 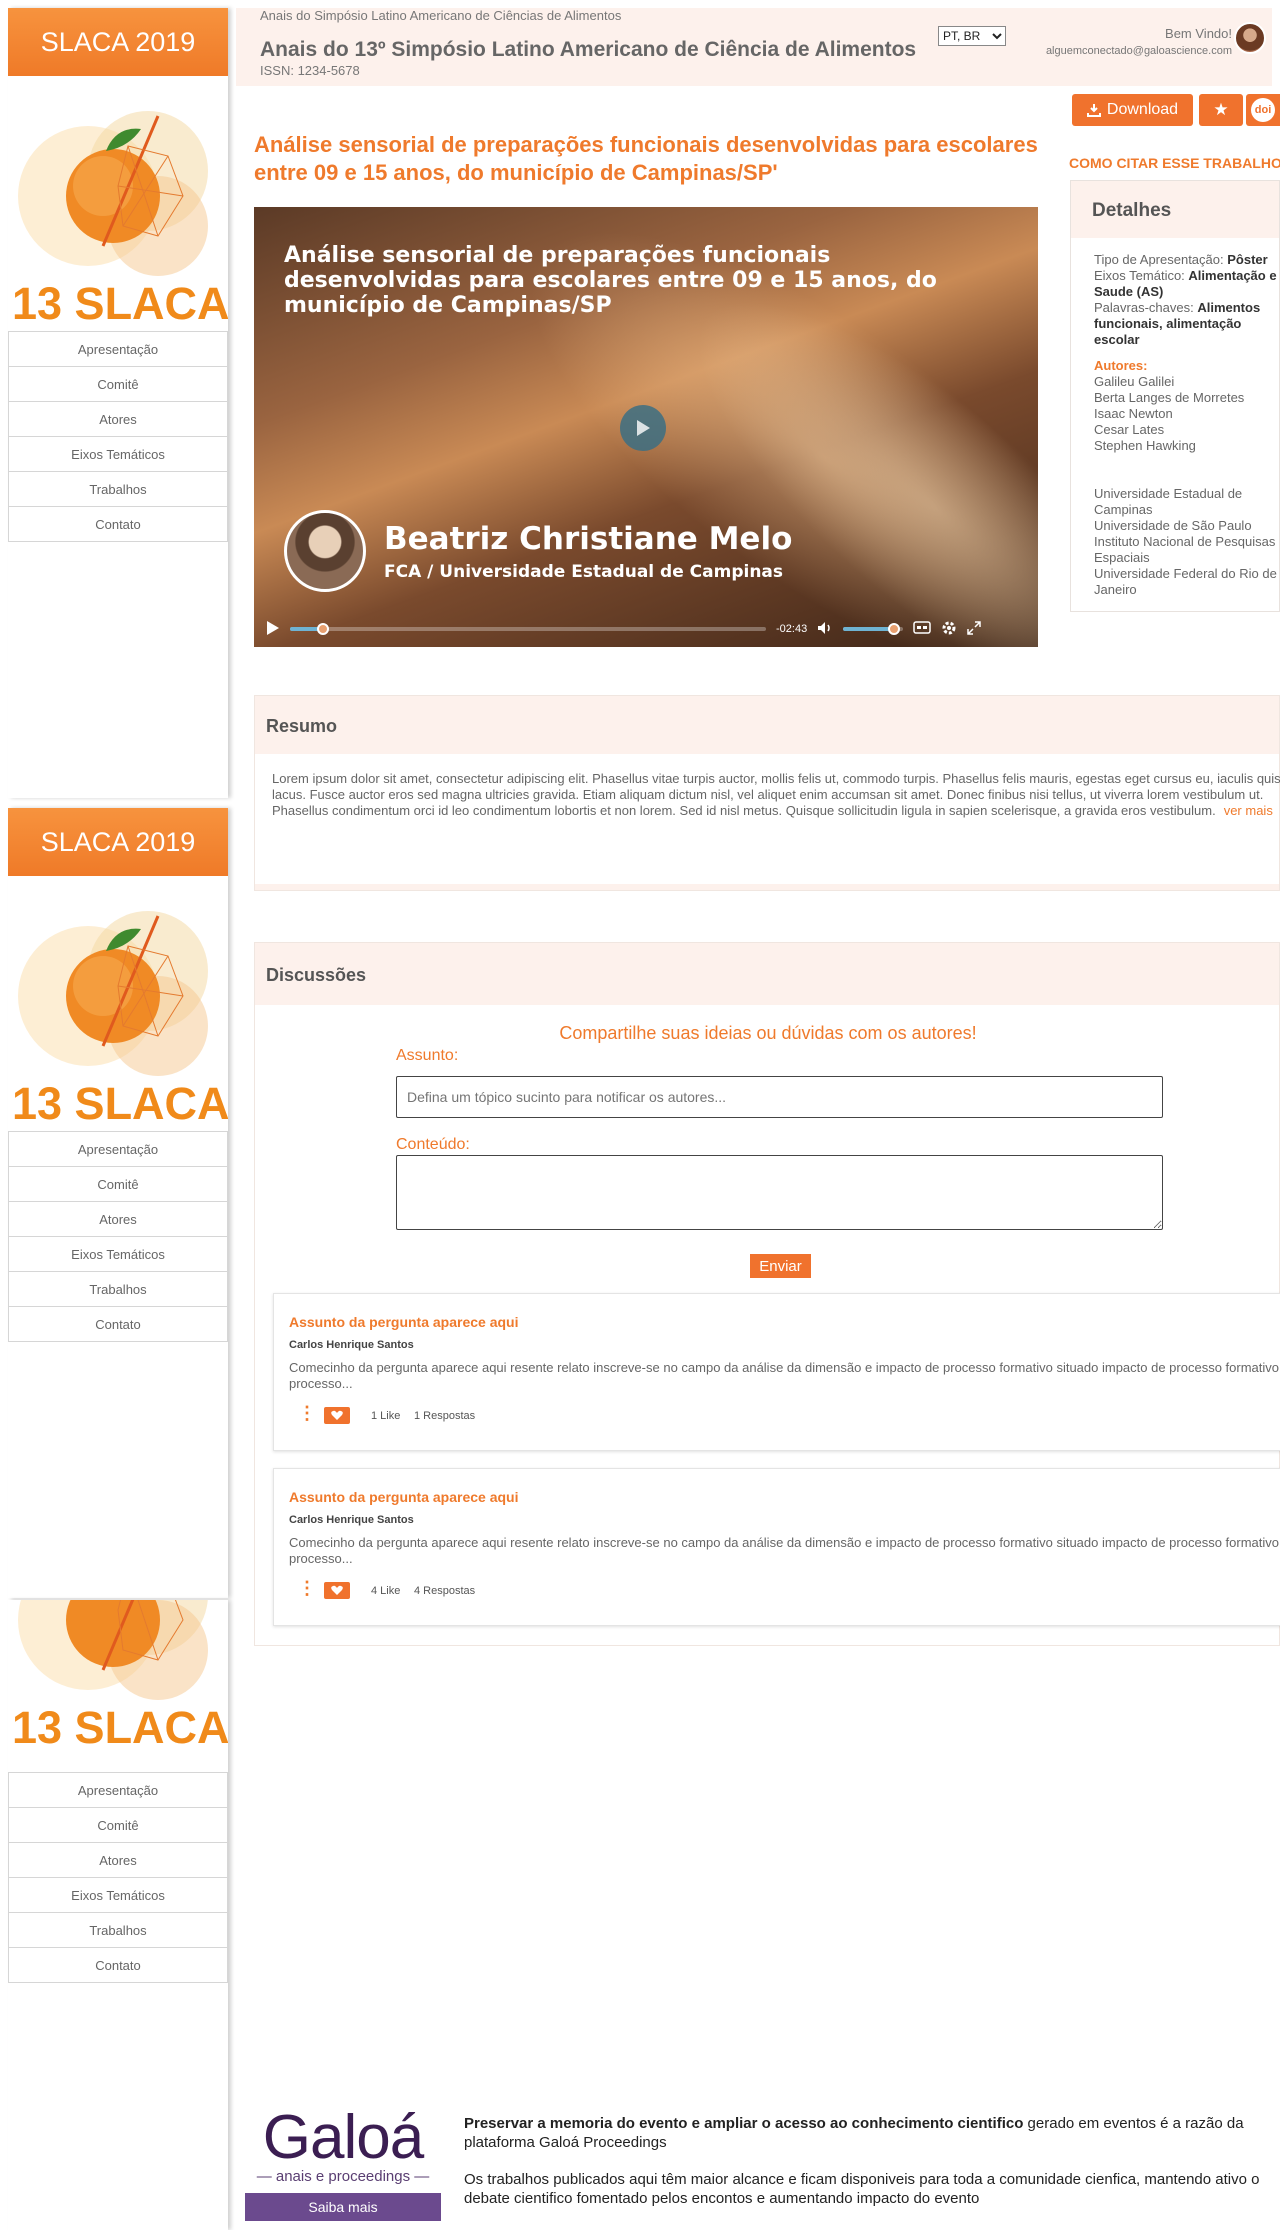 I want to click on discussions-heading: Discussões, so click(x=767, y=974).